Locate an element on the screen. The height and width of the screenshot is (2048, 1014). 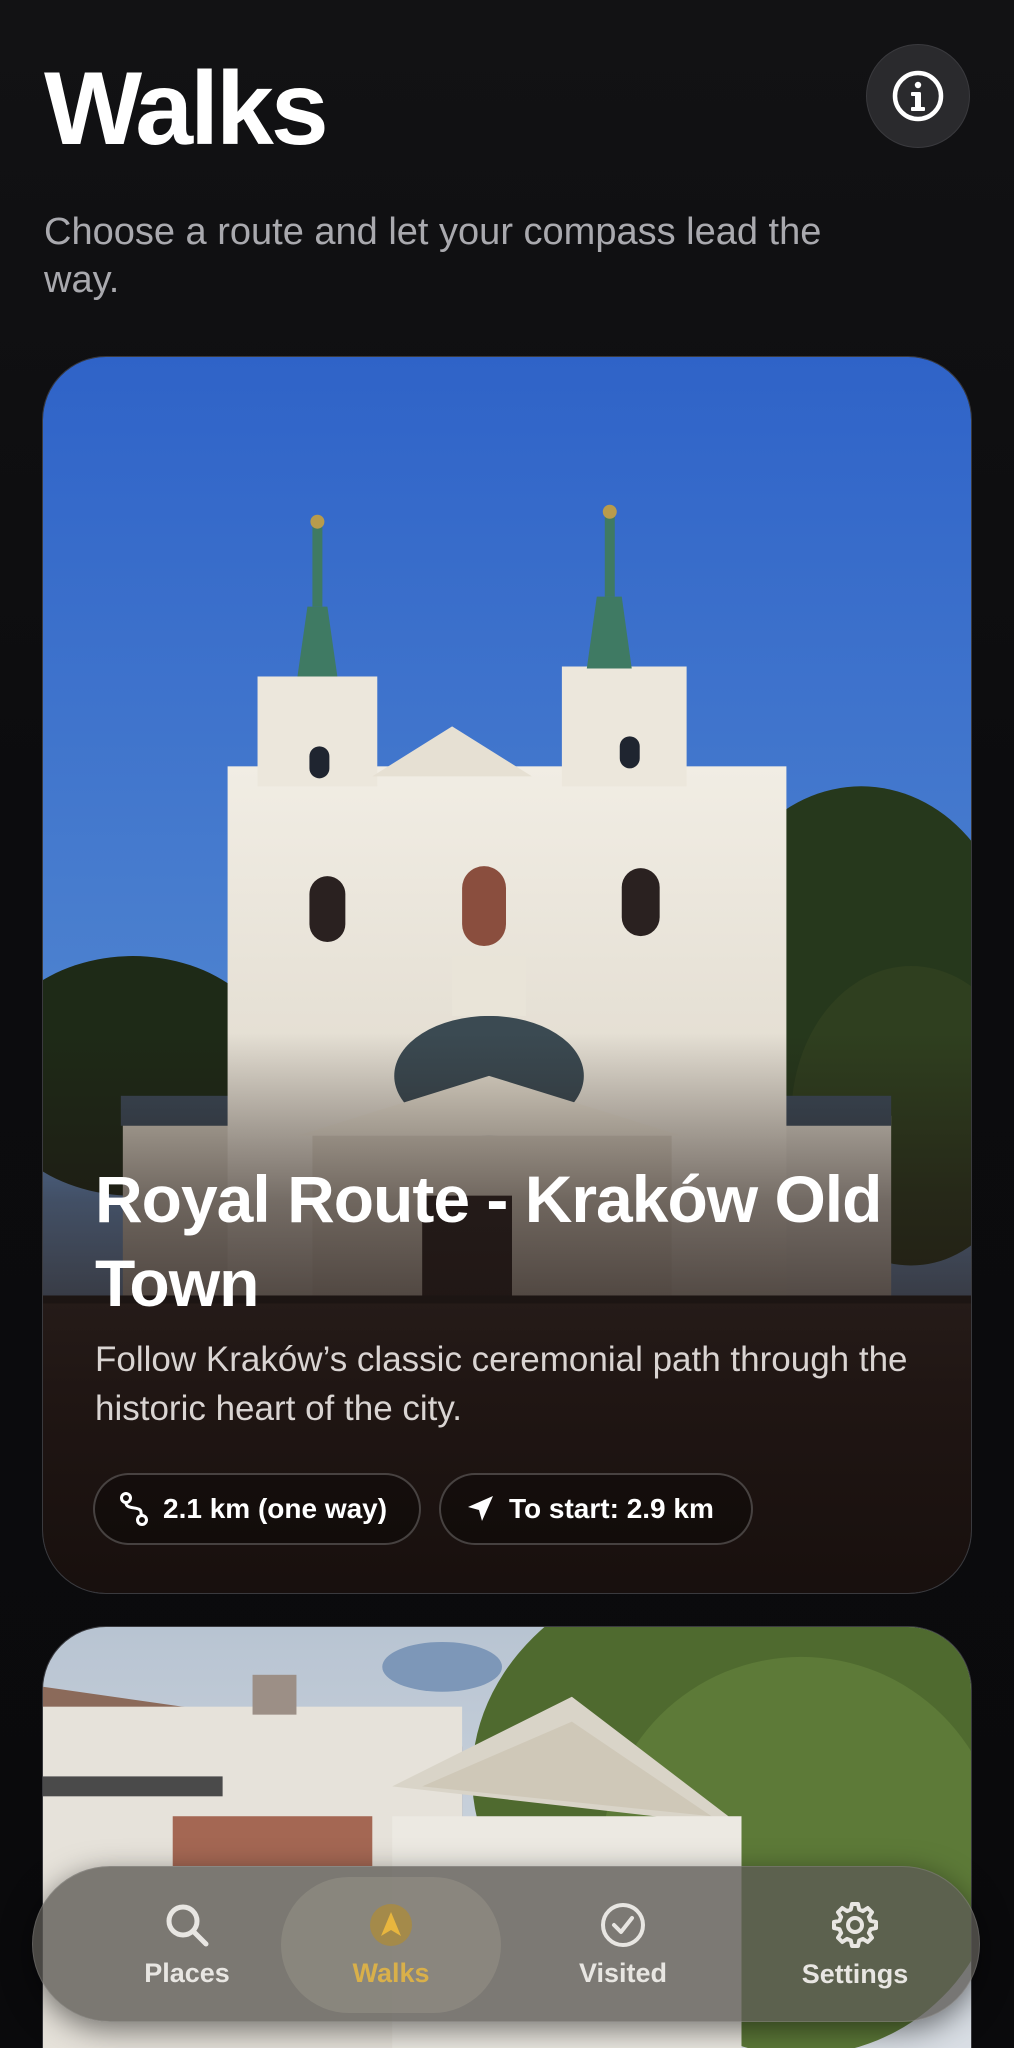
page-title: Walks is located at coordinates (186, 109).